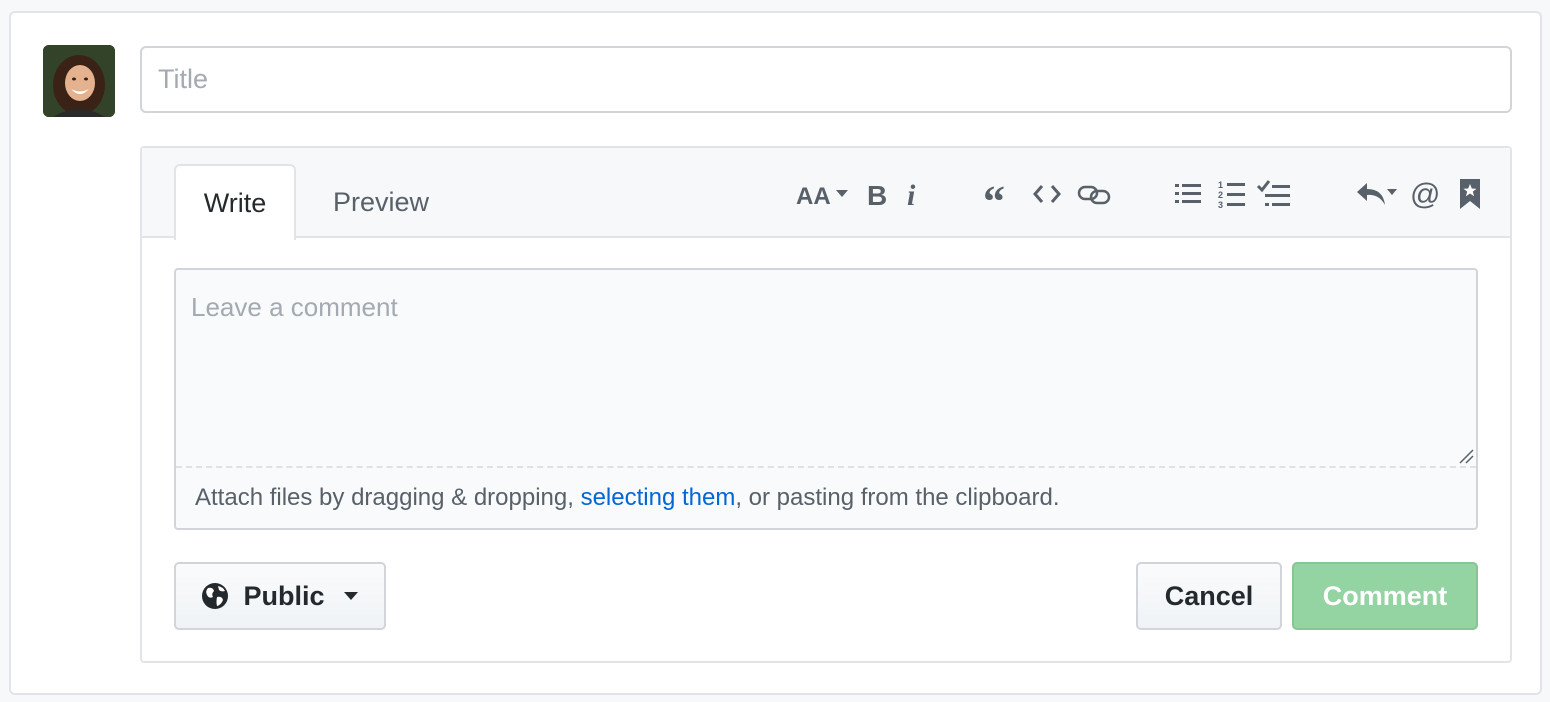 This screenshot has height=702, width=1550. Describe the element at coordinates (215, 596) in the screenshot. I see `globe-icon` at that location.